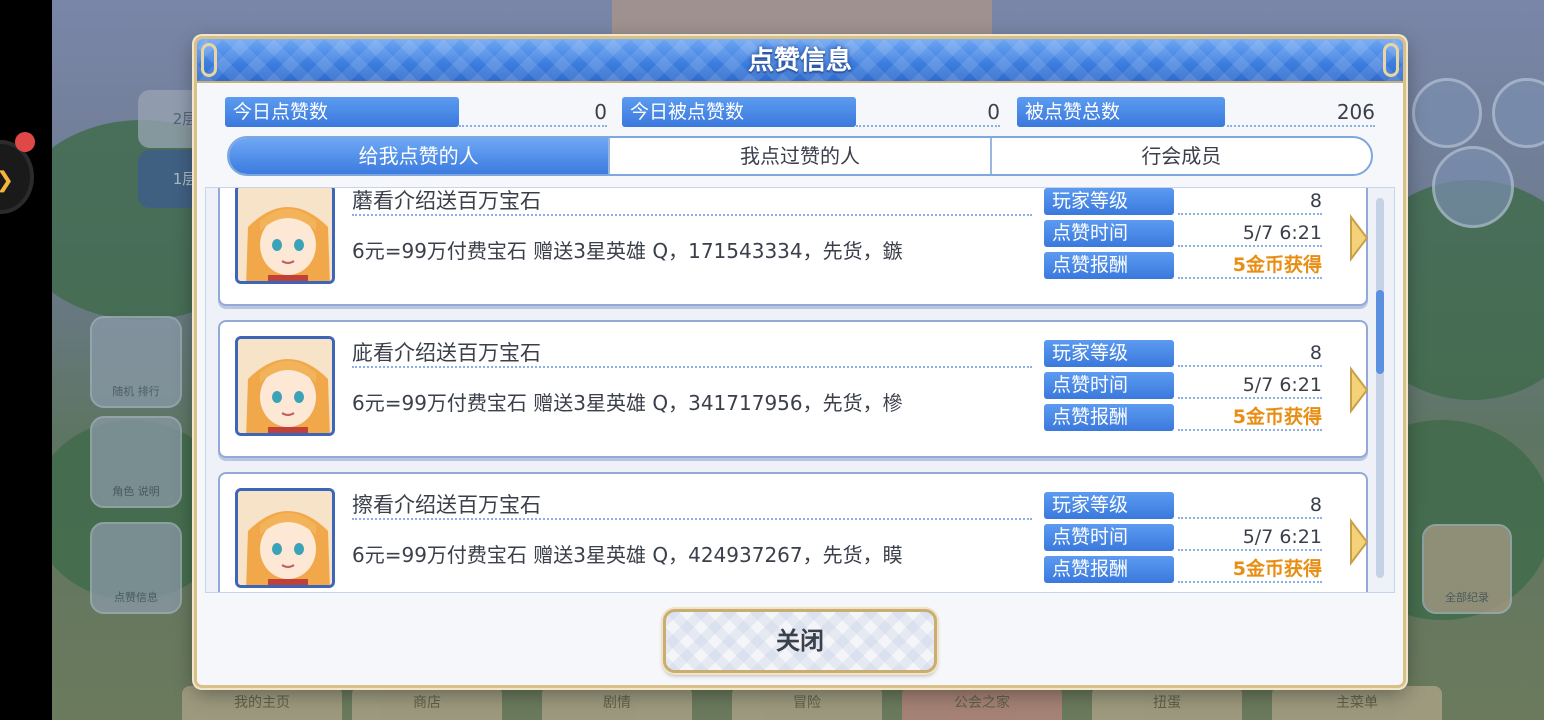 The width and height of the screenshot is (1544, 720). Describe the element at coordinates (136, 462) in the screenshot. I see `character-side-button: 角色 说明` at that location.